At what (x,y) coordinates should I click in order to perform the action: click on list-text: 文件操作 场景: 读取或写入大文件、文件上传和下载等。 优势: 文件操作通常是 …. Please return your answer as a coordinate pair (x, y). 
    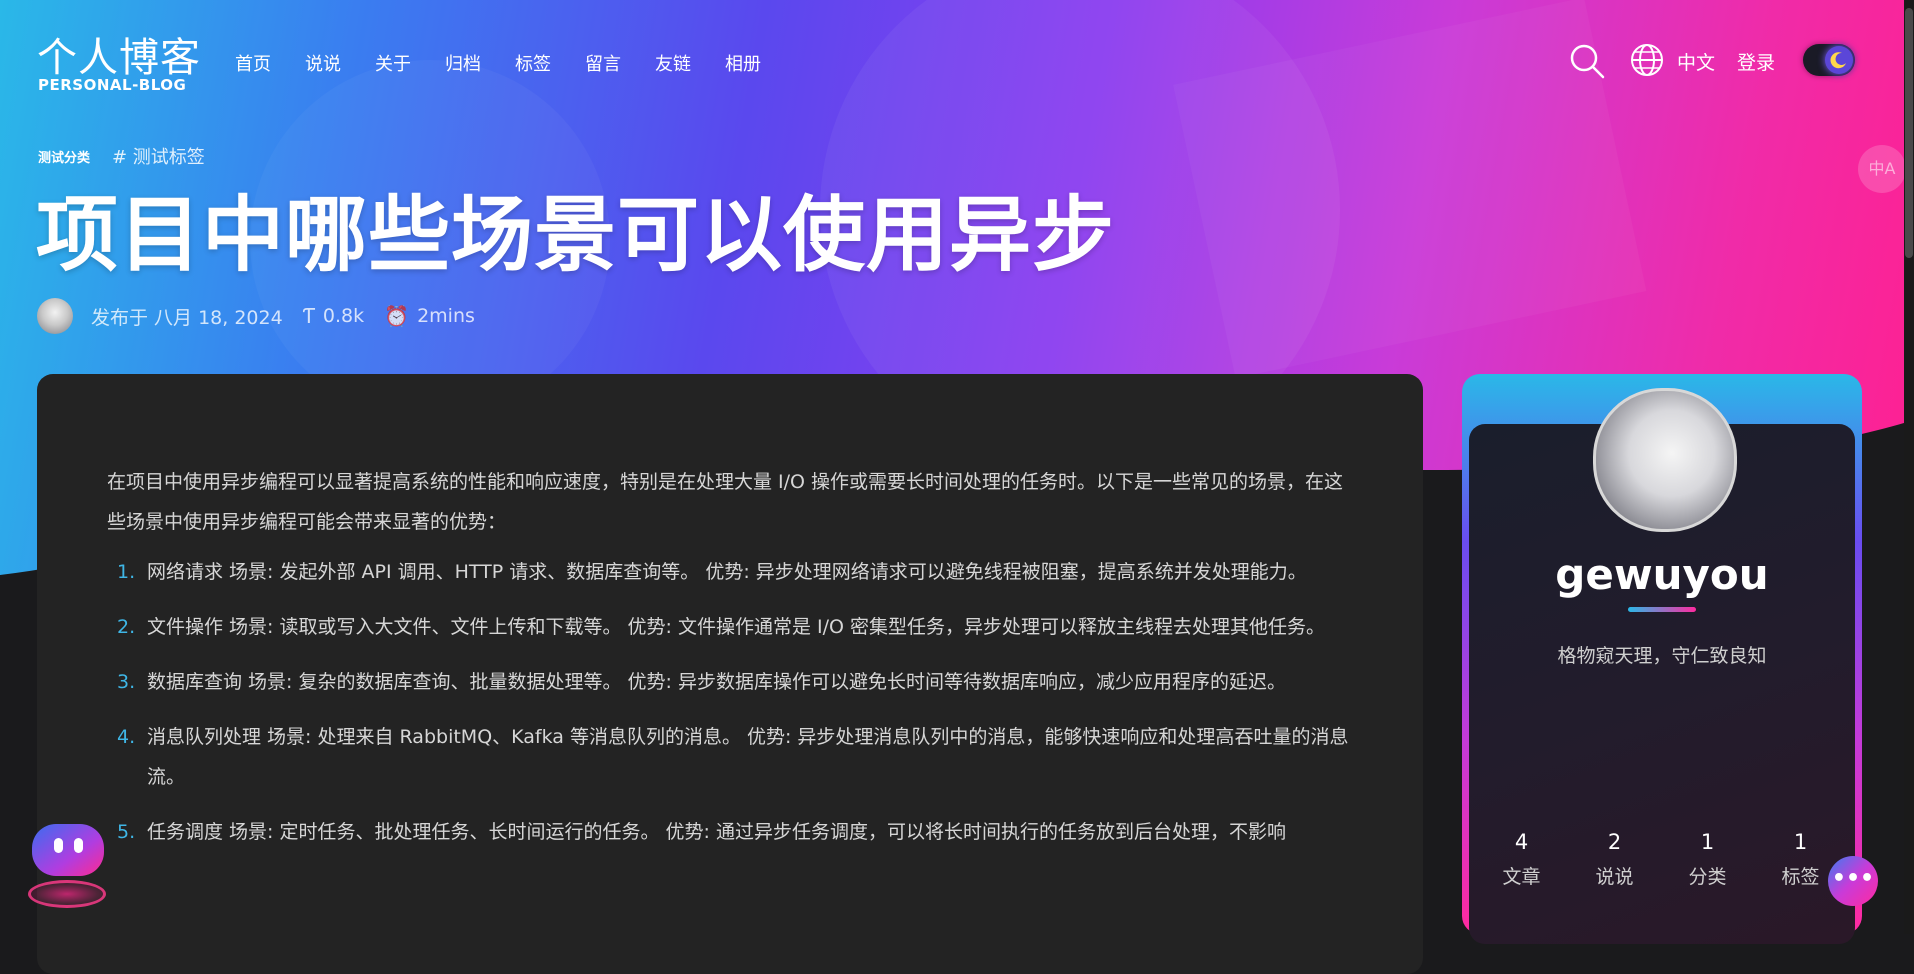
    Looking at the image, I should click on (736, 627).